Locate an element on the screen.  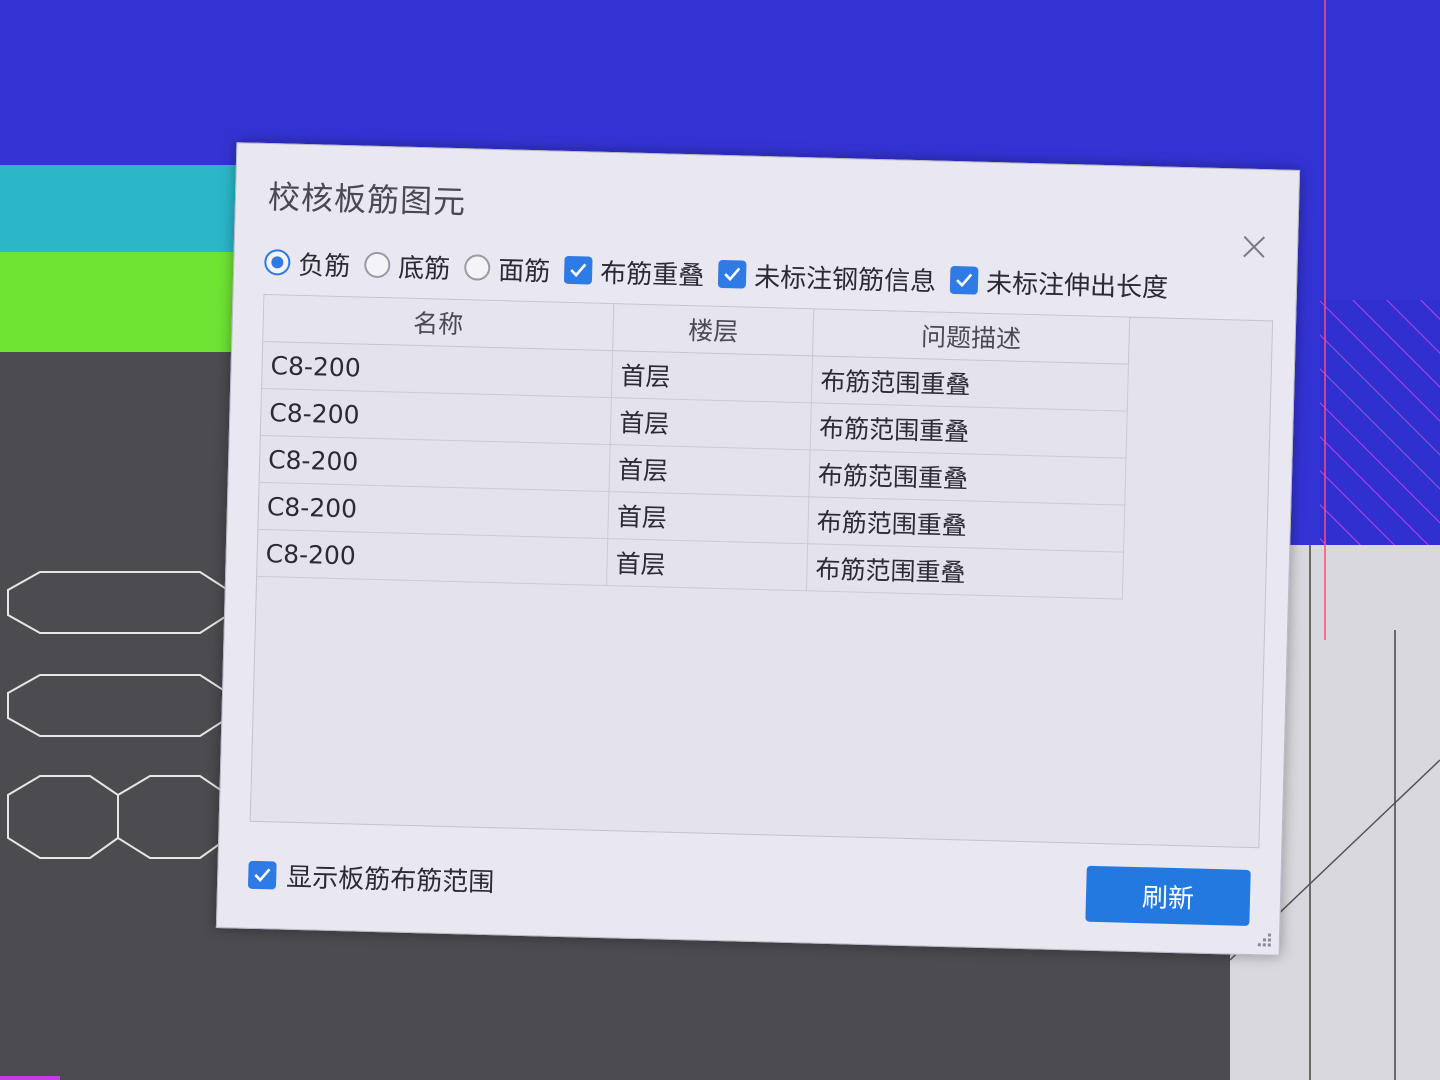
checkbox-label: 布筋重叠 is located at coordinates (652, 274).